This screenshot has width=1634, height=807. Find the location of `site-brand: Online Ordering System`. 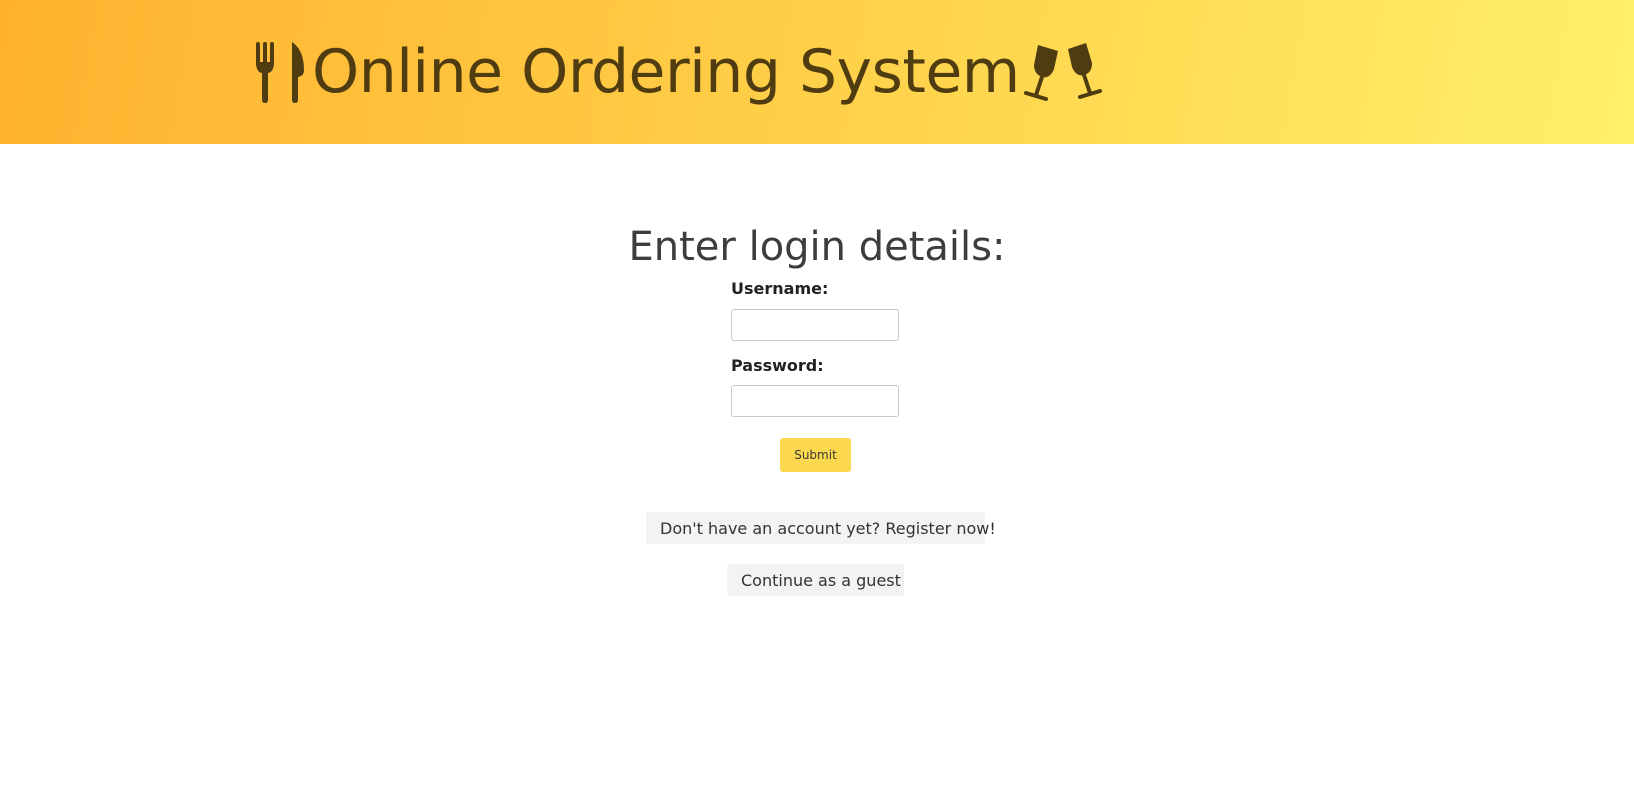

site-brand: Online Ordering System is located at coordinates (677, 72).